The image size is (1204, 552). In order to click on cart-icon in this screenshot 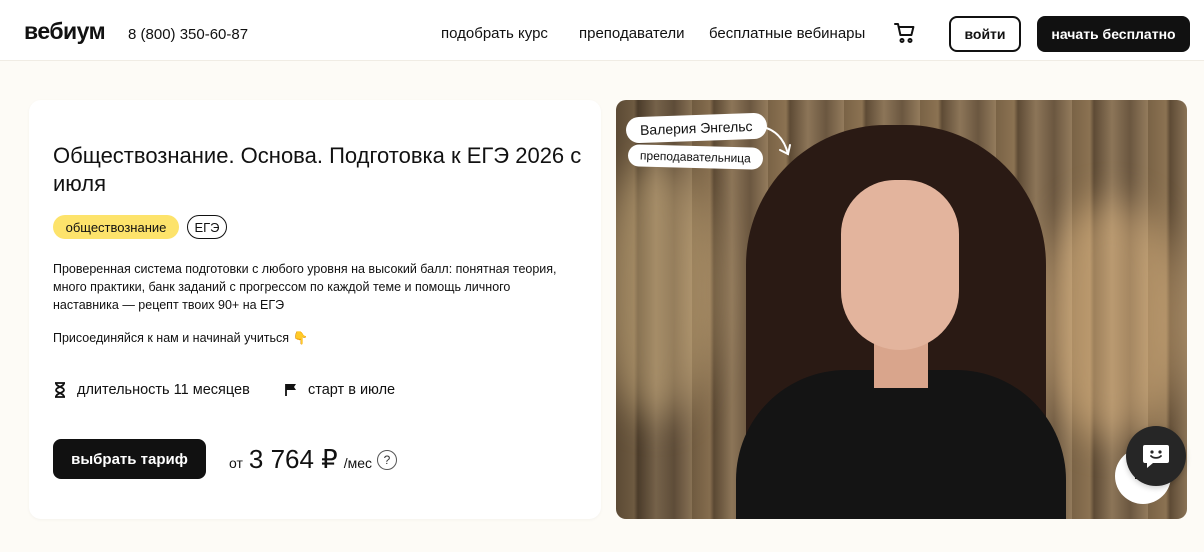, I will do `click(905, 33)`.